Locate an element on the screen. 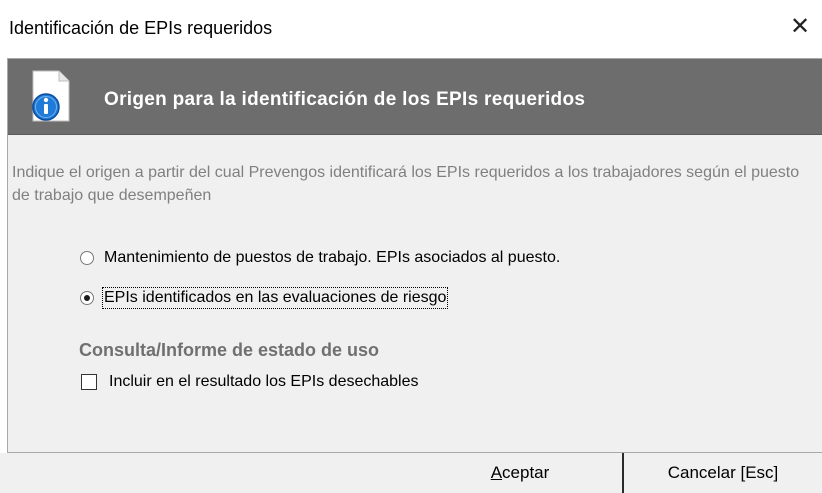 Image resolution: width=822 pixels, height=493 pixels. accept-button: Aceptar is located at coordinates (520, 473).